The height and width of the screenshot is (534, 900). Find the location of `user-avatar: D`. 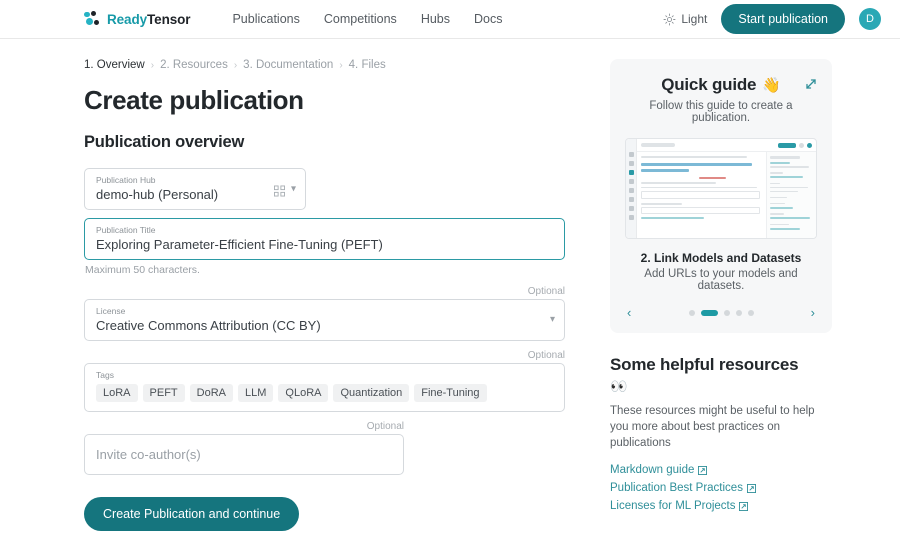

user-avatar: D is located at coordinates (870, 19).